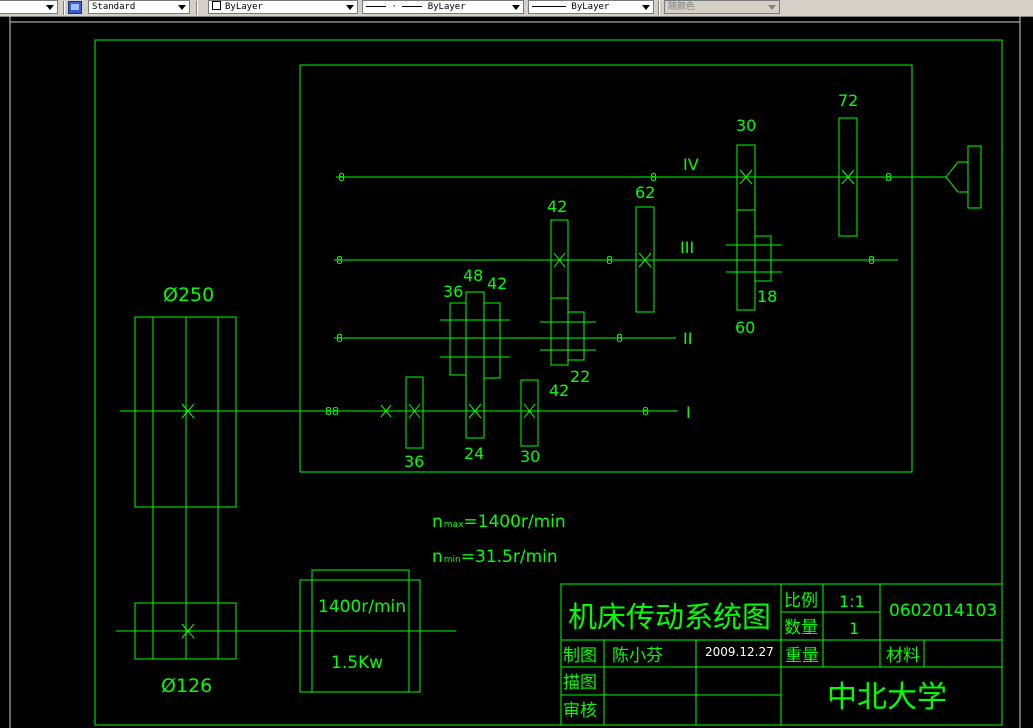  Describe the element at coordinates (637, 656) in the screenshot. I see `drawn-by-name: 陈小芬` at that location.